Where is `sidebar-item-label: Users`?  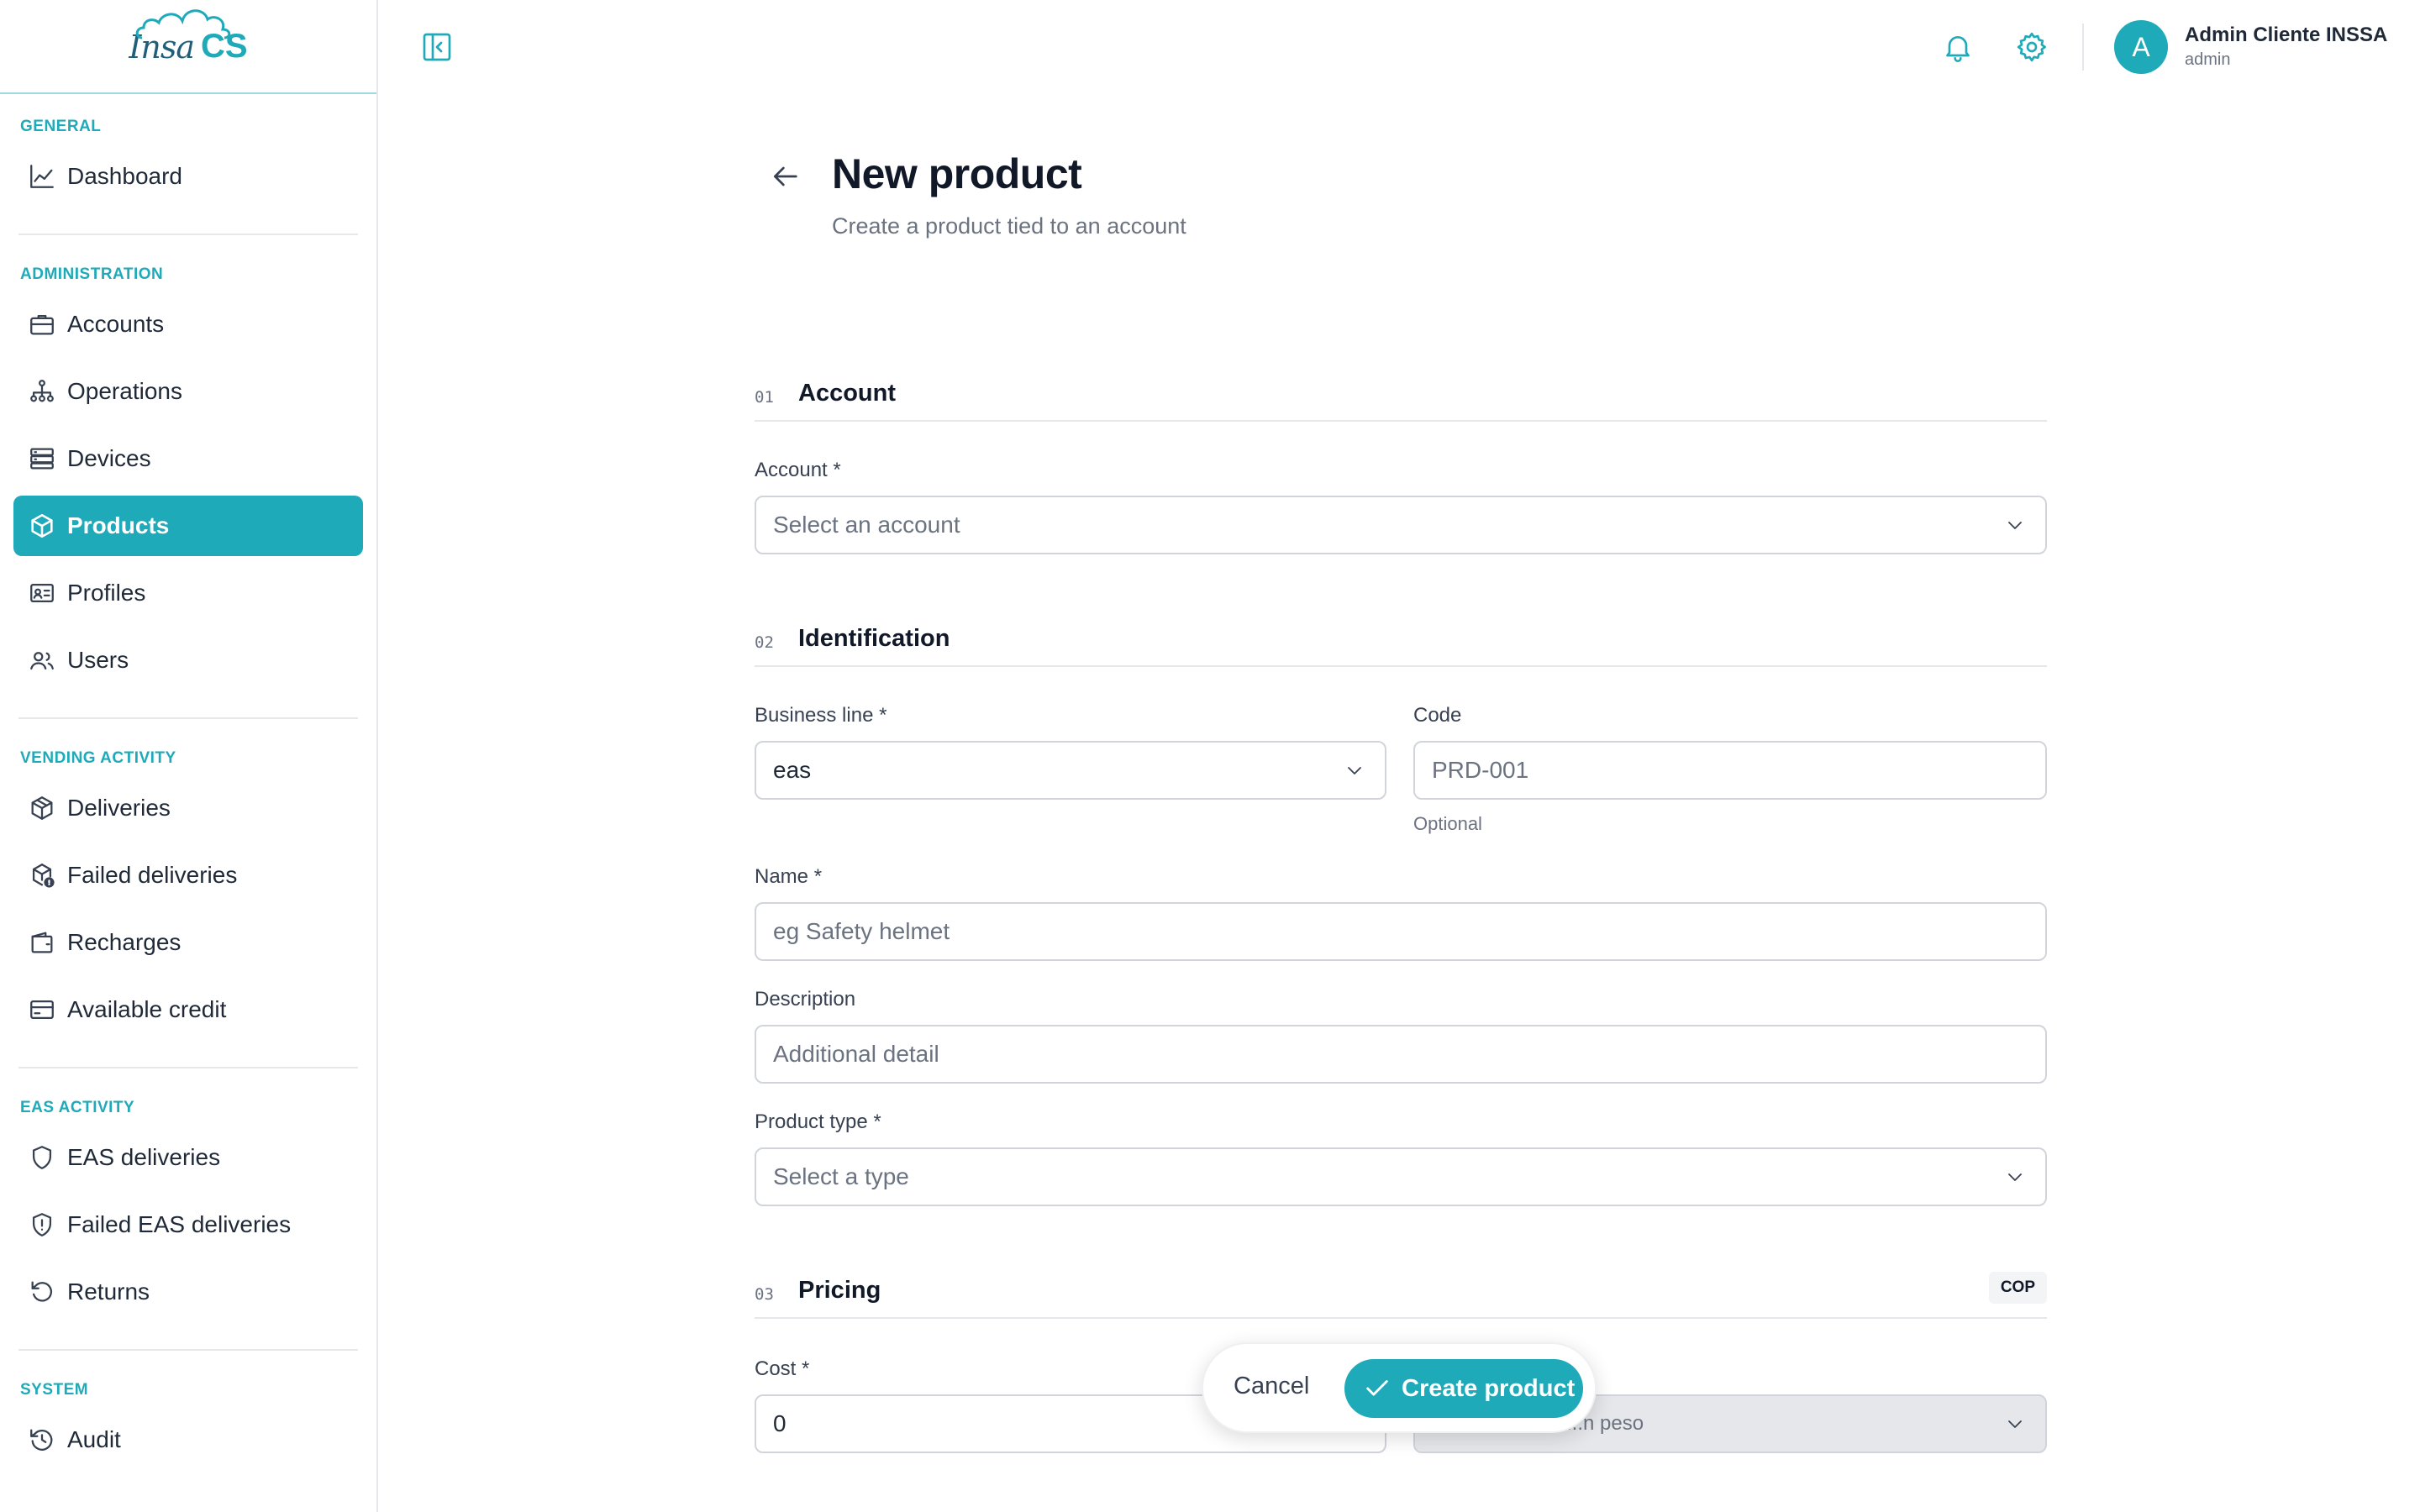
sidebar-item-label: Users is located at coordinates (98, 660).